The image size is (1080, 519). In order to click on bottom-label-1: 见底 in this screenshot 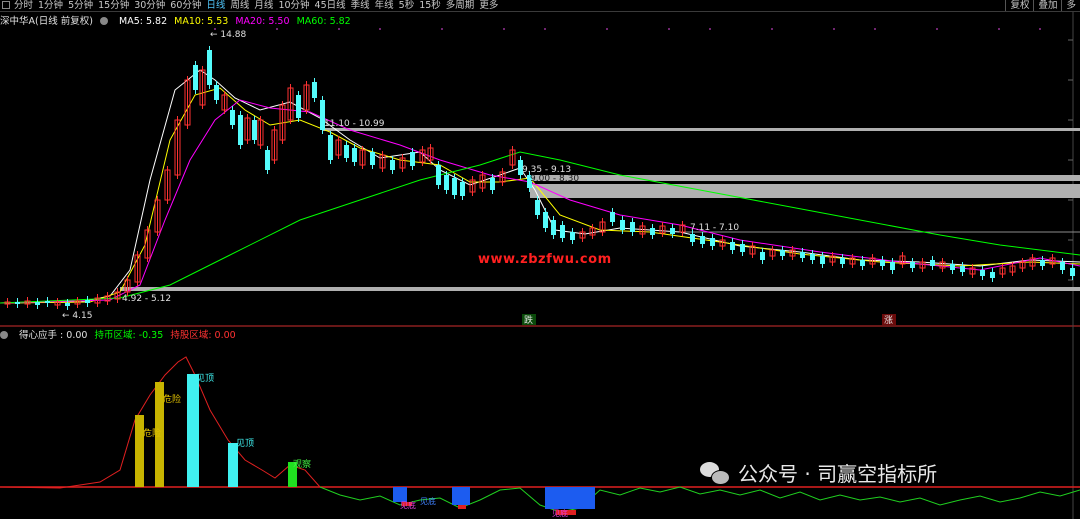, I will do `click(428, 501)`.